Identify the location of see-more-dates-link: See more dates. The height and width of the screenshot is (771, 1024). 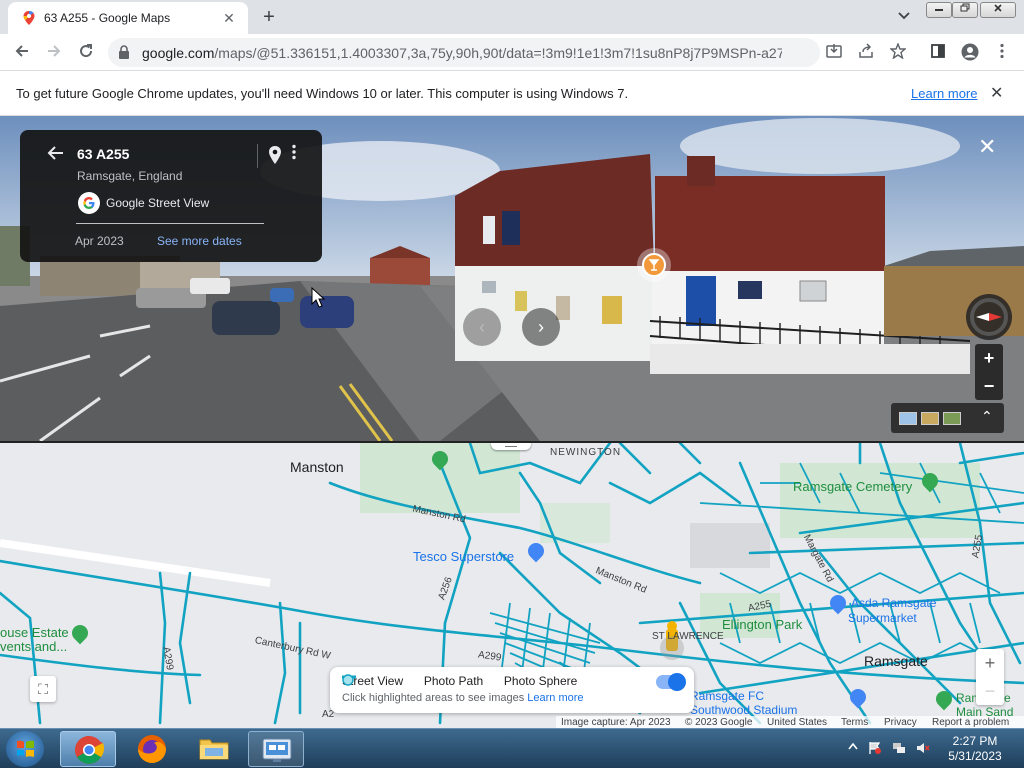
(199, 241).